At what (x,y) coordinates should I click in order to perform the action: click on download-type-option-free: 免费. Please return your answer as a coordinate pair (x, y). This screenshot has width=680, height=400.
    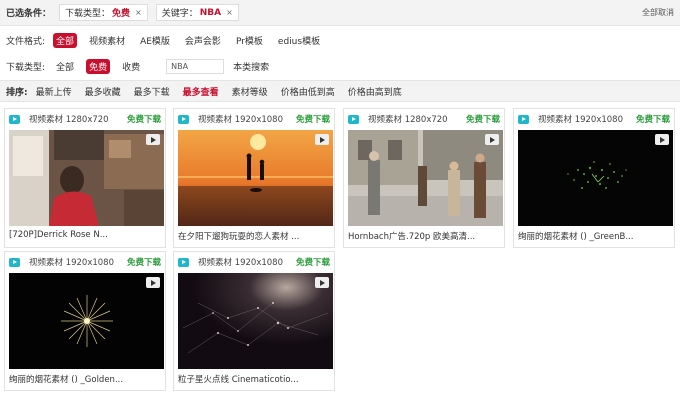
    Looking at the image, I should click on (98, 66).